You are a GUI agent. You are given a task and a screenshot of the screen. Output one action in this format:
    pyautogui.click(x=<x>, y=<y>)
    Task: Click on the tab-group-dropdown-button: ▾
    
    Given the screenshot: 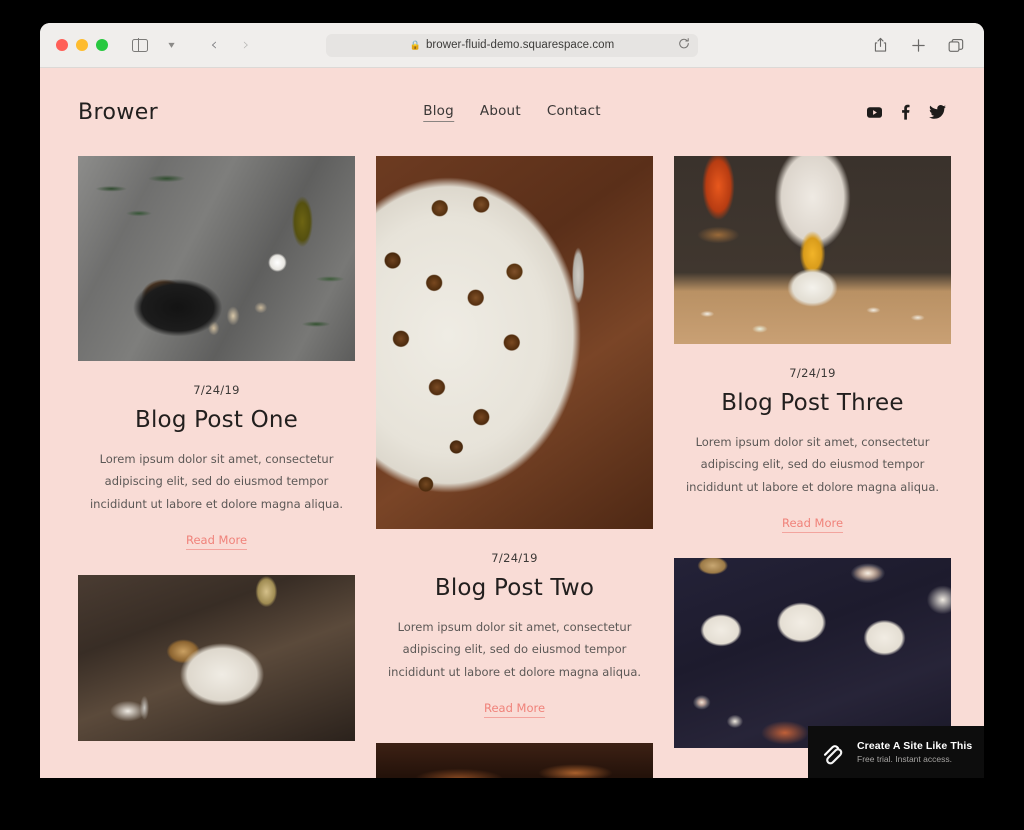 What is the action you would take?
    pyautogui.click(x=172, y=45)
    